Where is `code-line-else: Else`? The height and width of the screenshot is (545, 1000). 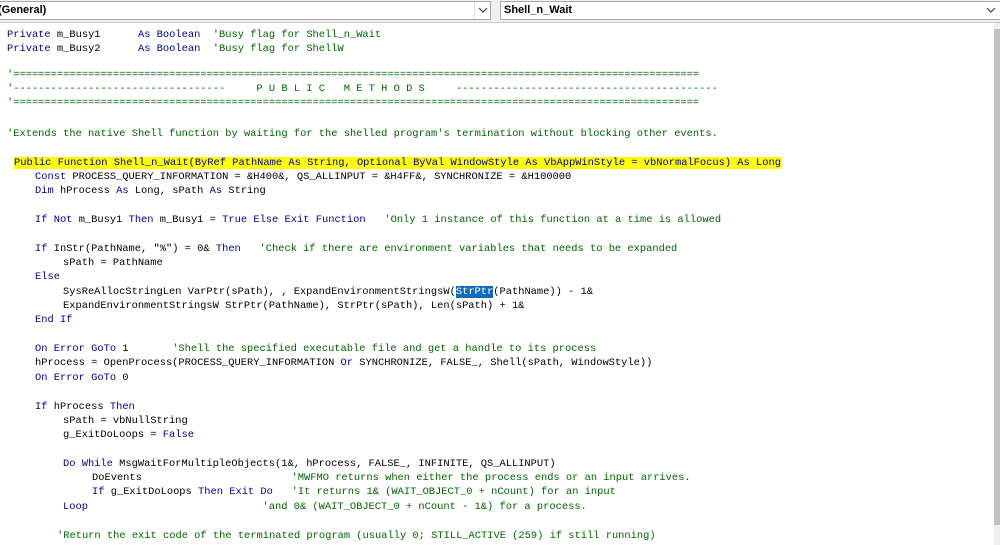 code-line-else: Else is located at coordinates (47, 277).